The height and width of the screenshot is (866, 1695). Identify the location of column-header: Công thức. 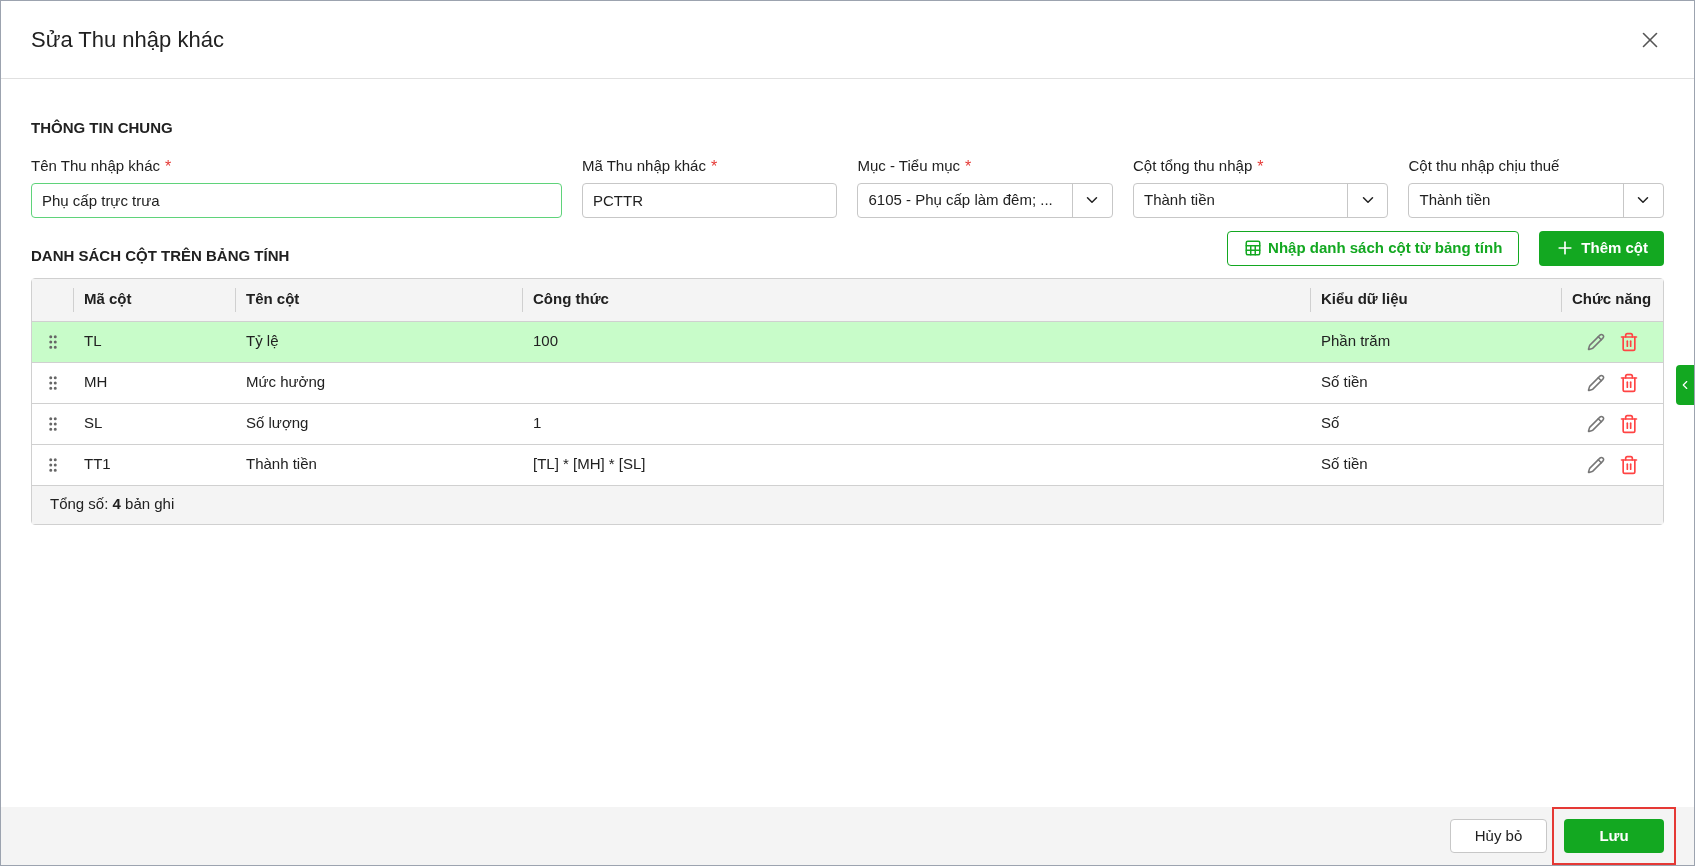
(571, 299).